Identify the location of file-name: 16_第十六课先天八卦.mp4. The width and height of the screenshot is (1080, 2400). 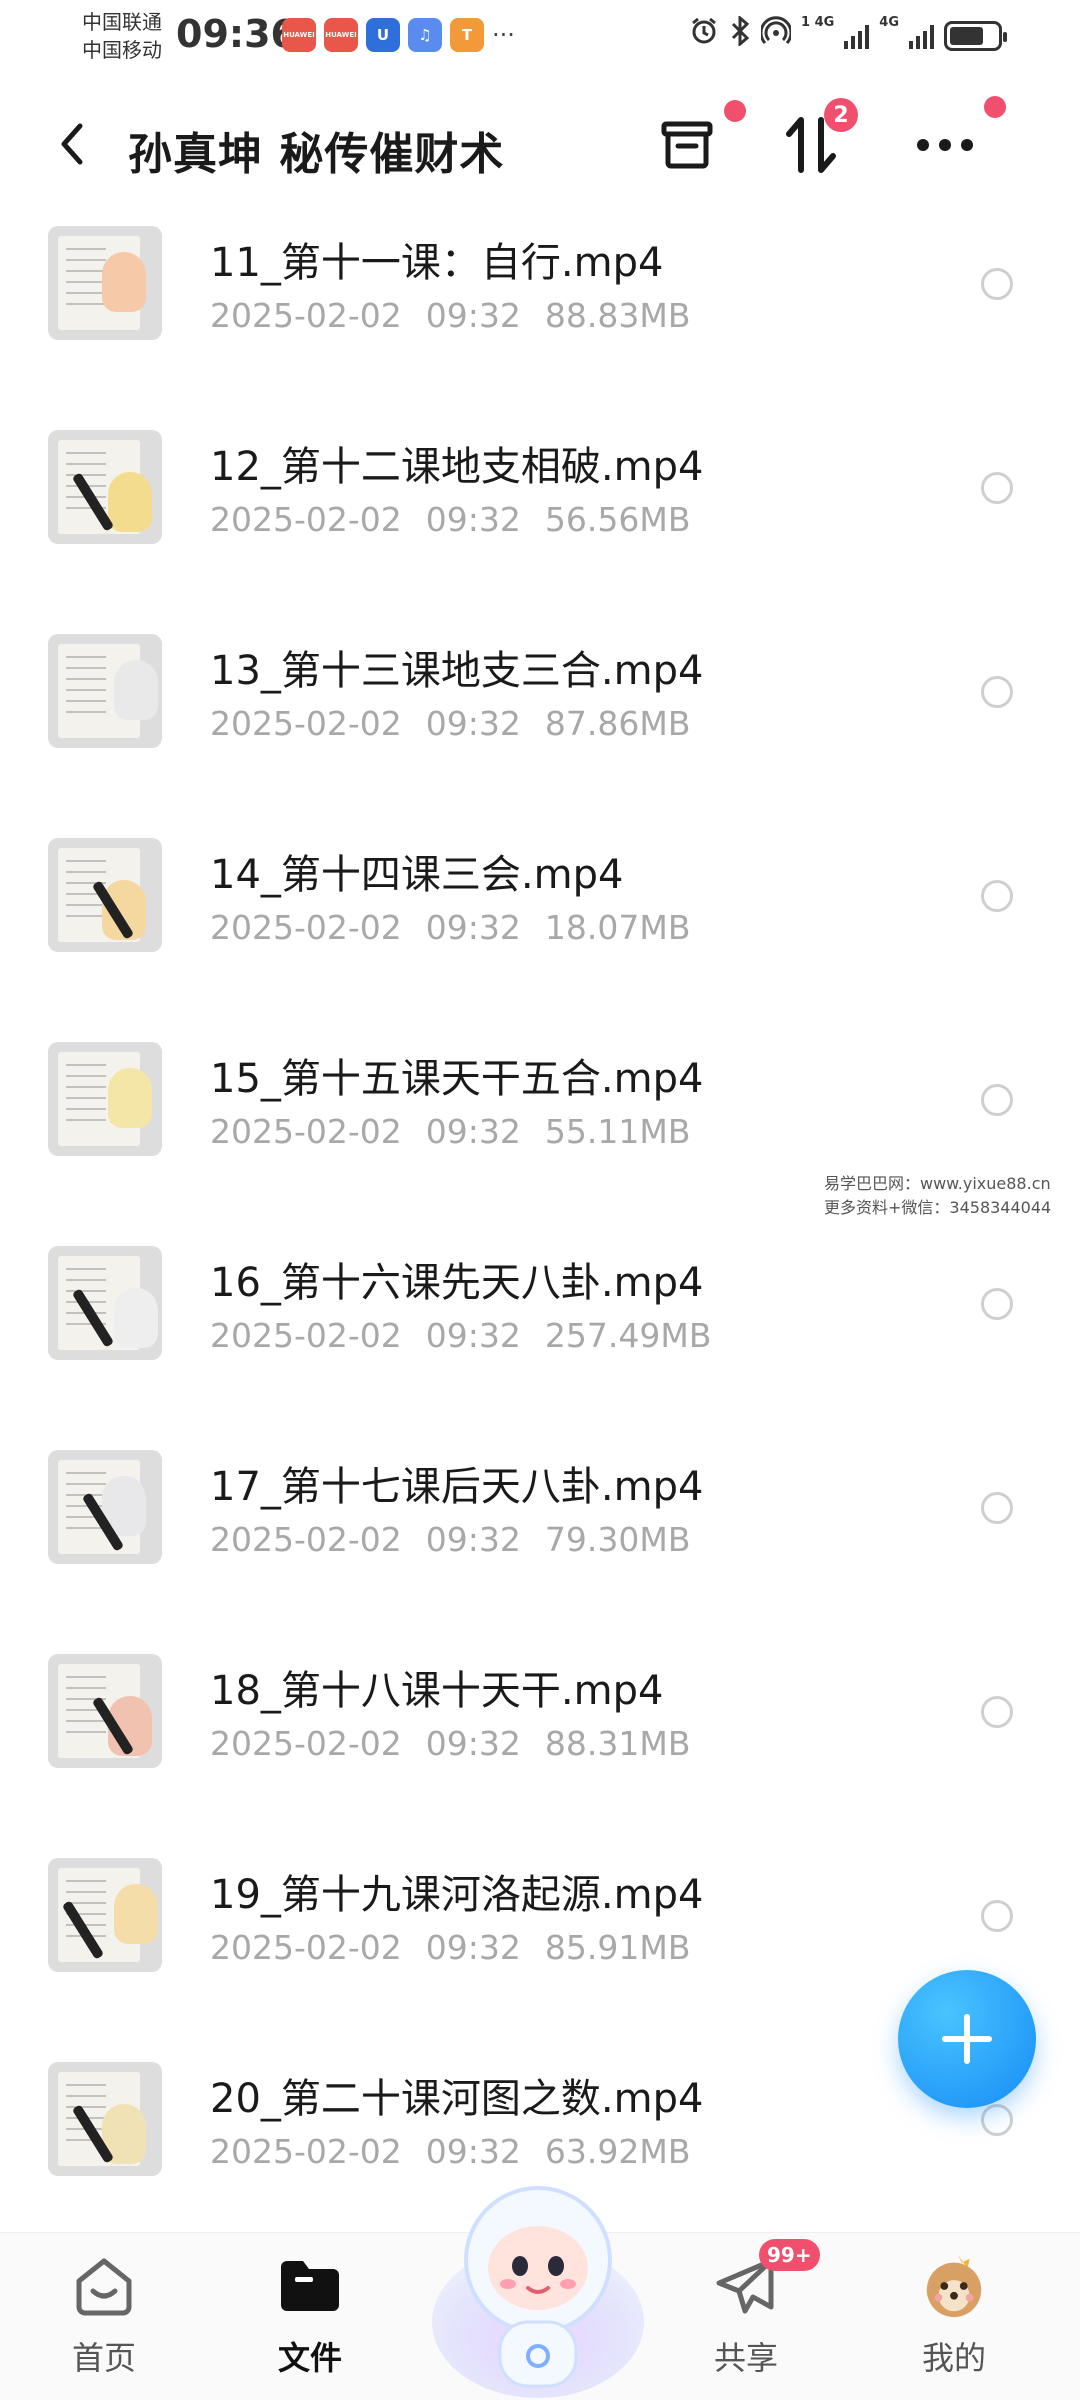
(457, 1283).